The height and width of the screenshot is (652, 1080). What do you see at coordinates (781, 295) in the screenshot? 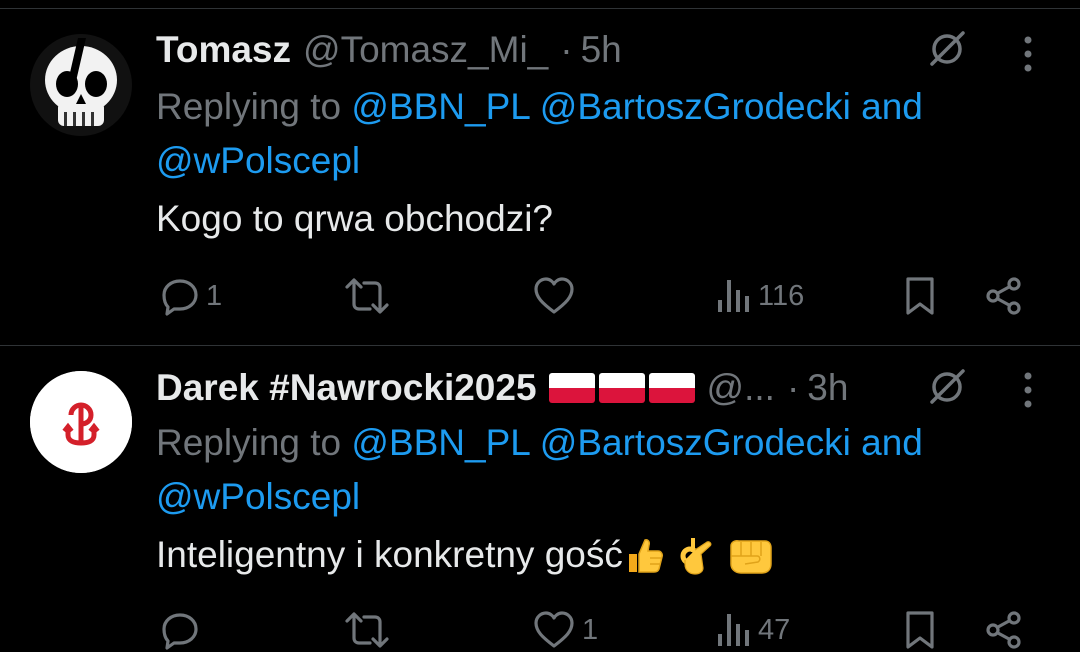
I see `views-count: 116` at bounding box center [781, 295].